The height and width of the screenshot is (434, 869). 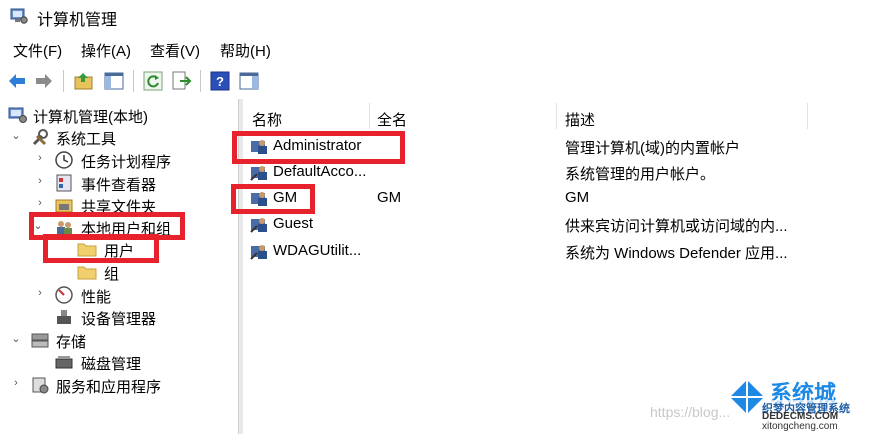 I want to click on tree-item-label: 磁盘管理, so click(x=111, y=364).